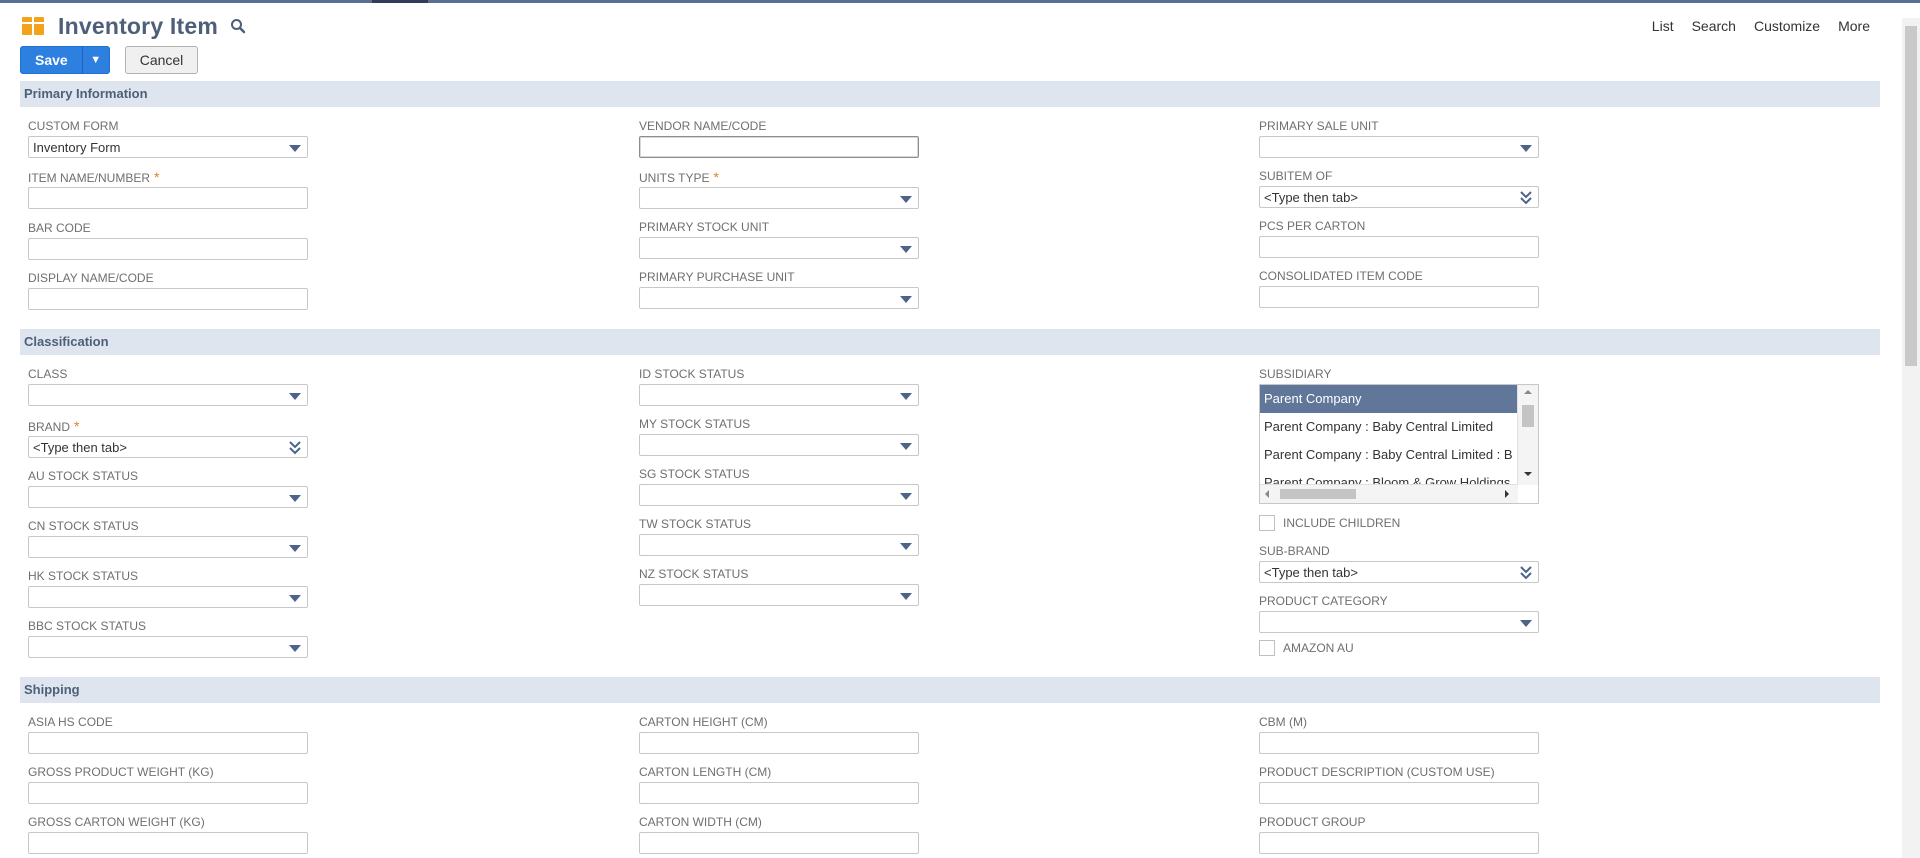  I want to click on gross-product-weight-field: GROSS PRODUCT WEIGHT (KG), so click(168, 784).